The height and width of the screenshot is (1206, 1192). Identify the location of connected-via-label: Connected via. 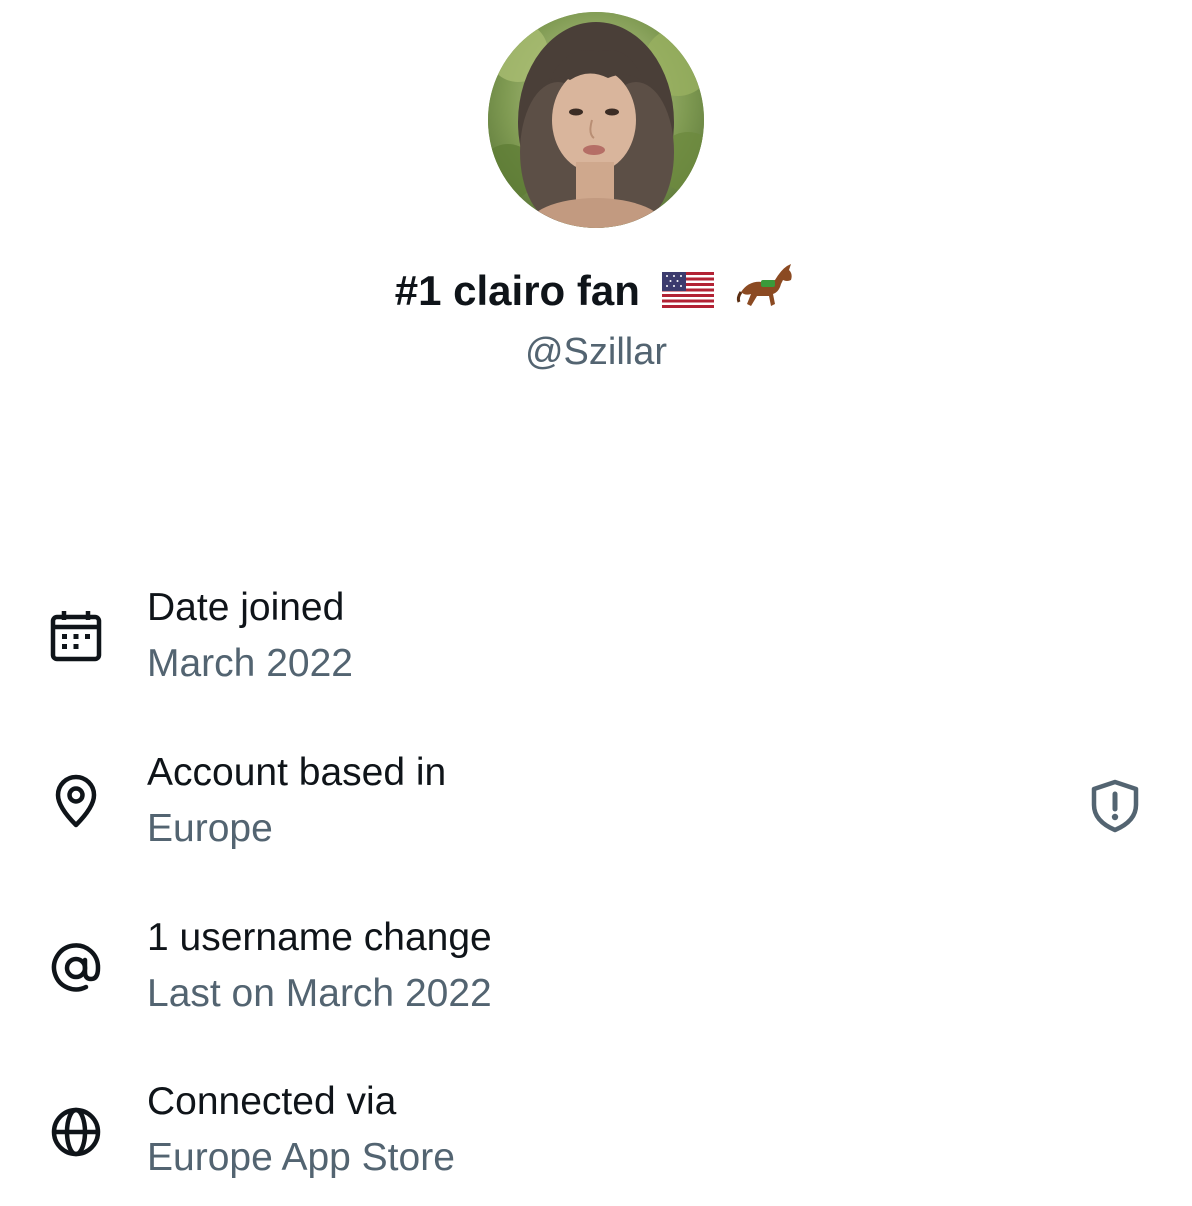
(272, 1101).